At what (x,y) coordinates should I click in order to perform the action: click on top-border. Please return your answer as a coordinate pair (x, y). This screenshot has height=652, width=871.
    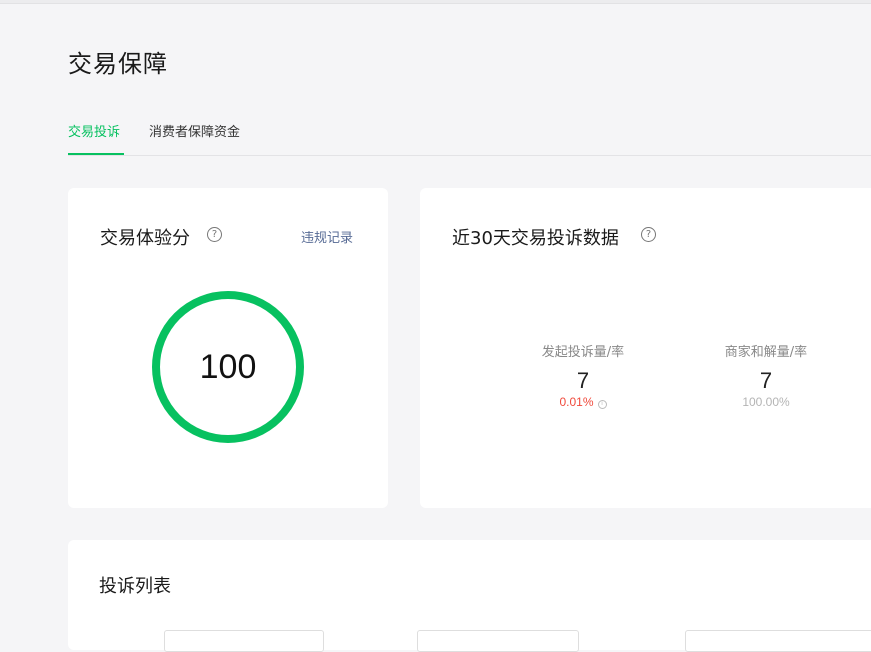
    Looking at the image, I should click on (435, 2).